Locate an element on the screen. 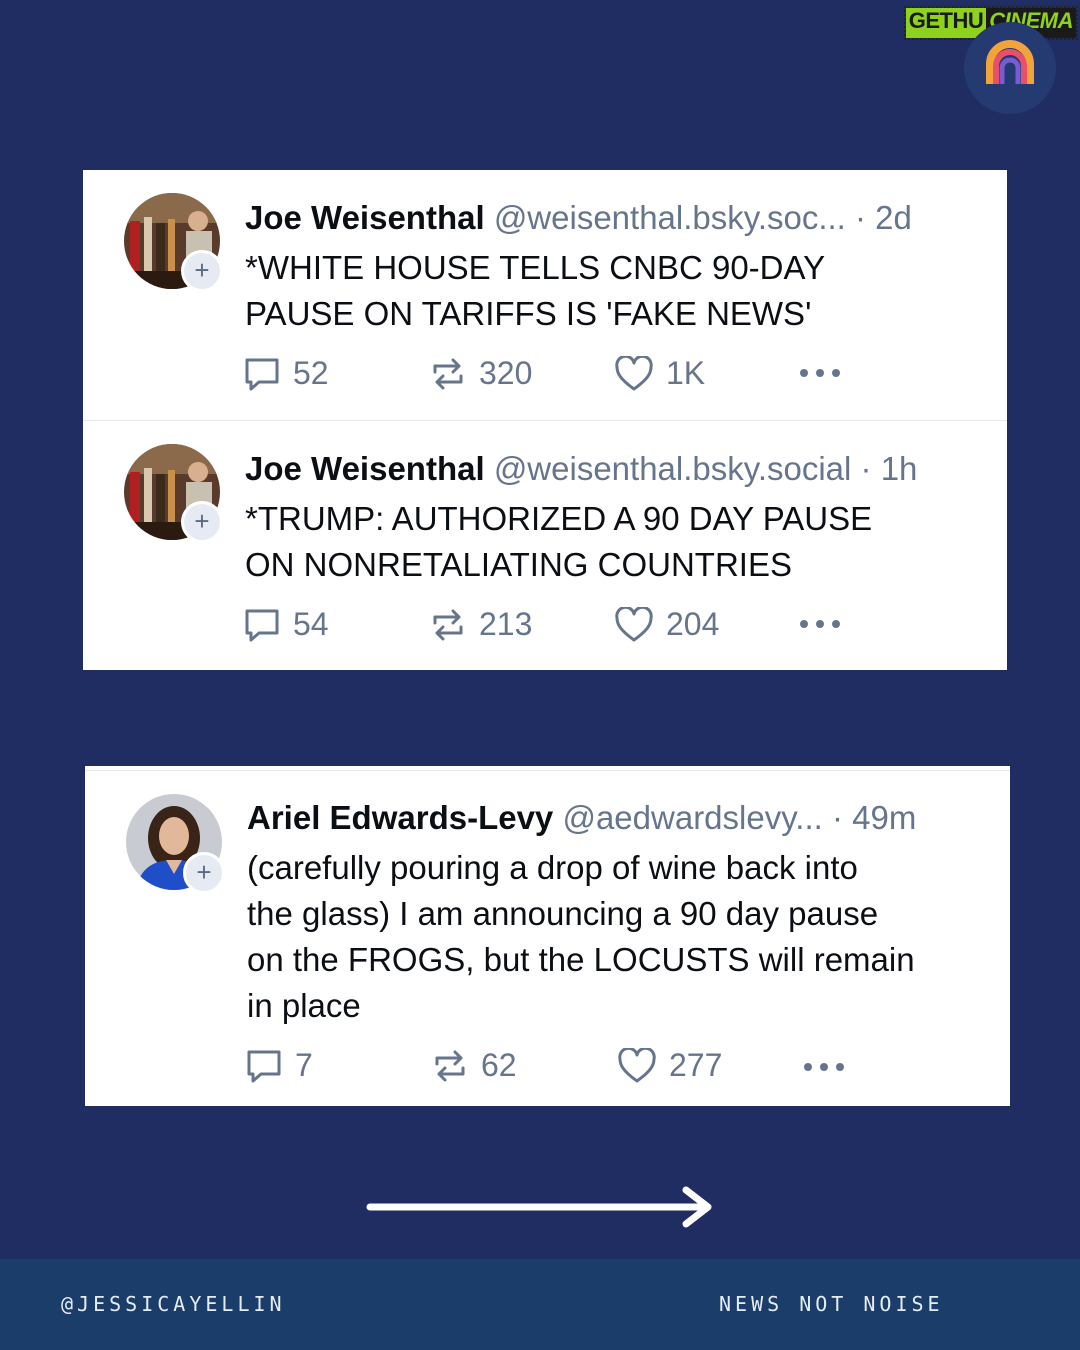 Image resolution: width=1080 pixels, height=1350 pixels. post-text-line: *WHITE HOUSE TELLS CNBC 90-DAY is located at coordinates (535, 267).